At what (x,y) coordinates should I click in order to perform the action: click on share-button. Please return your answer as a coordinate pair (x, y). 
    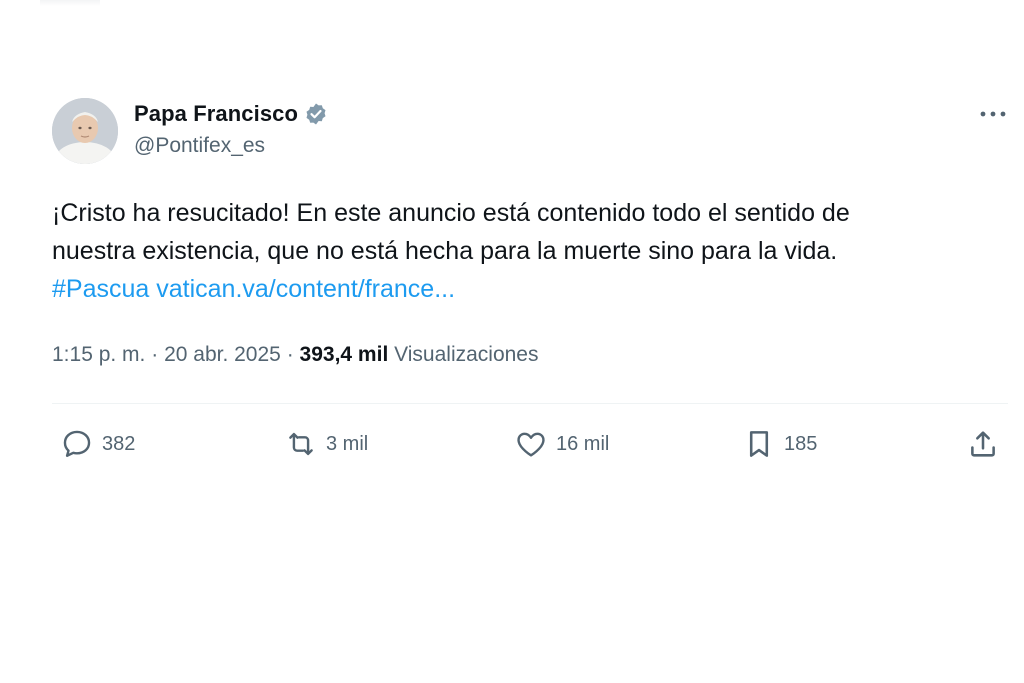
    Looking at the image, I should click on (983, 444).